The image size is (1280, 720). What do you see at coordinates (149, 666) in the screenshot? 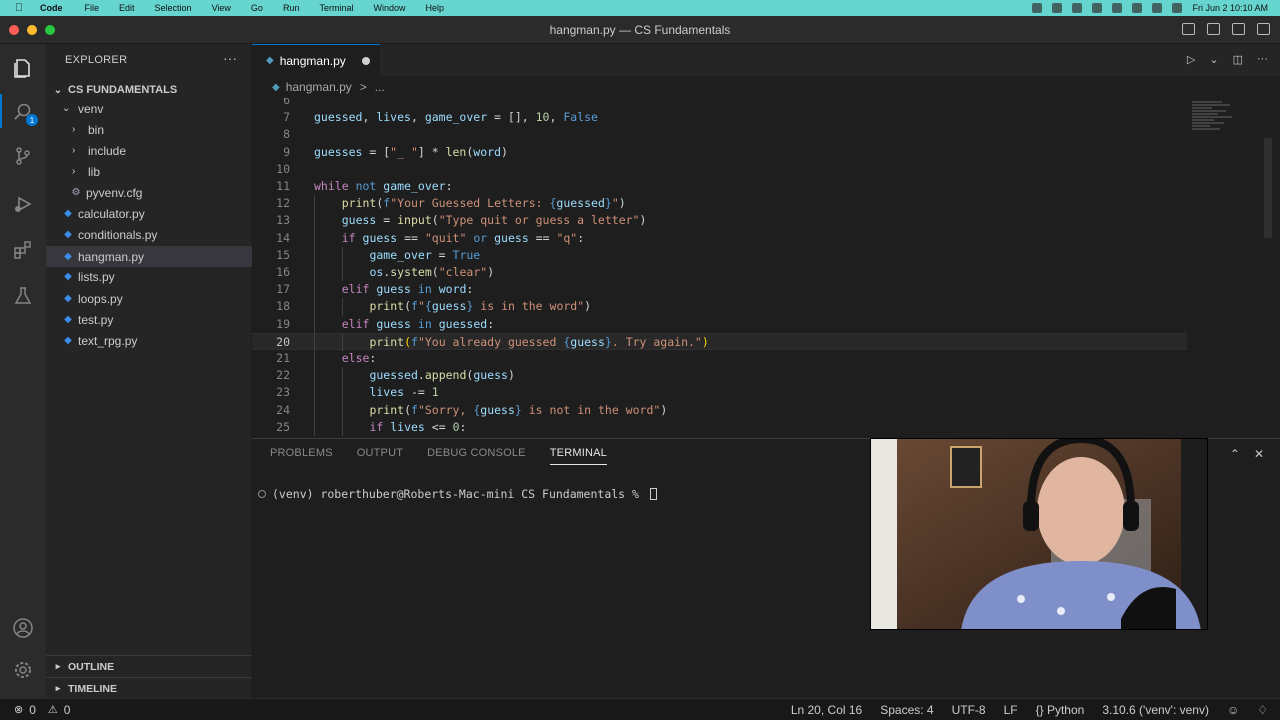
I see `outline-section-header: ▸ OUTLINE` at bounding box center [149, 666].